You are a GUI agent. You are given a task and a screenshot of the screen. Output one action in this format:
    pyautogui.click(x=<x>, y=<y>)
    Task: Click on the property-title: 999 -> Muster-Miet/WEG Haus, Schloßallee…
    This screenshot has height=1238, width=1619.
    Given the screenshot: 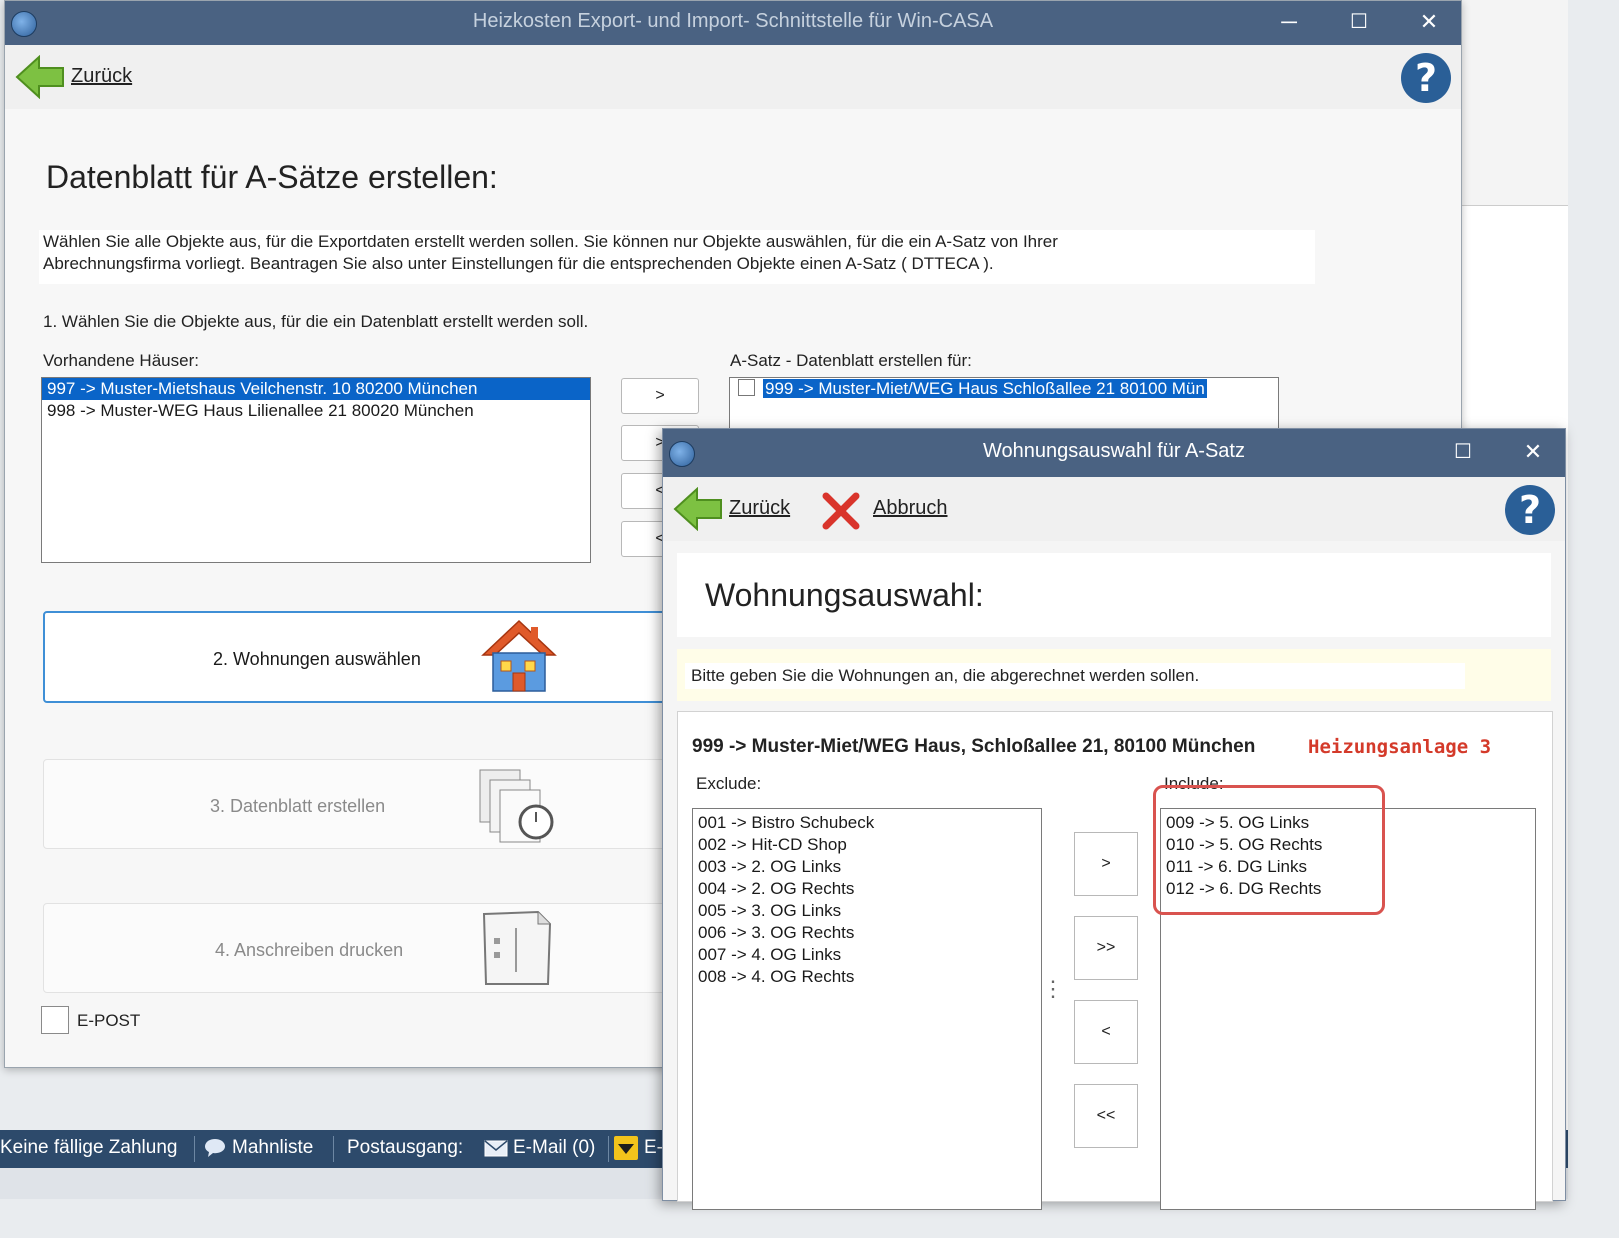 What is the action you would take?
    pyautogui.click(x=974, y=746)
    